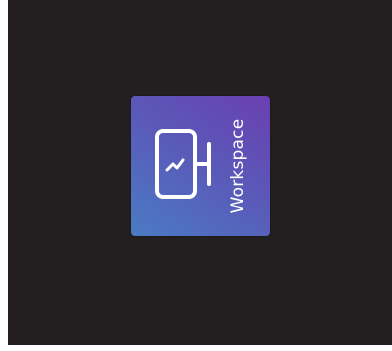 This screenshot has height=351, width=392. I want to click on app-label: Workspace, so click(238, 166).